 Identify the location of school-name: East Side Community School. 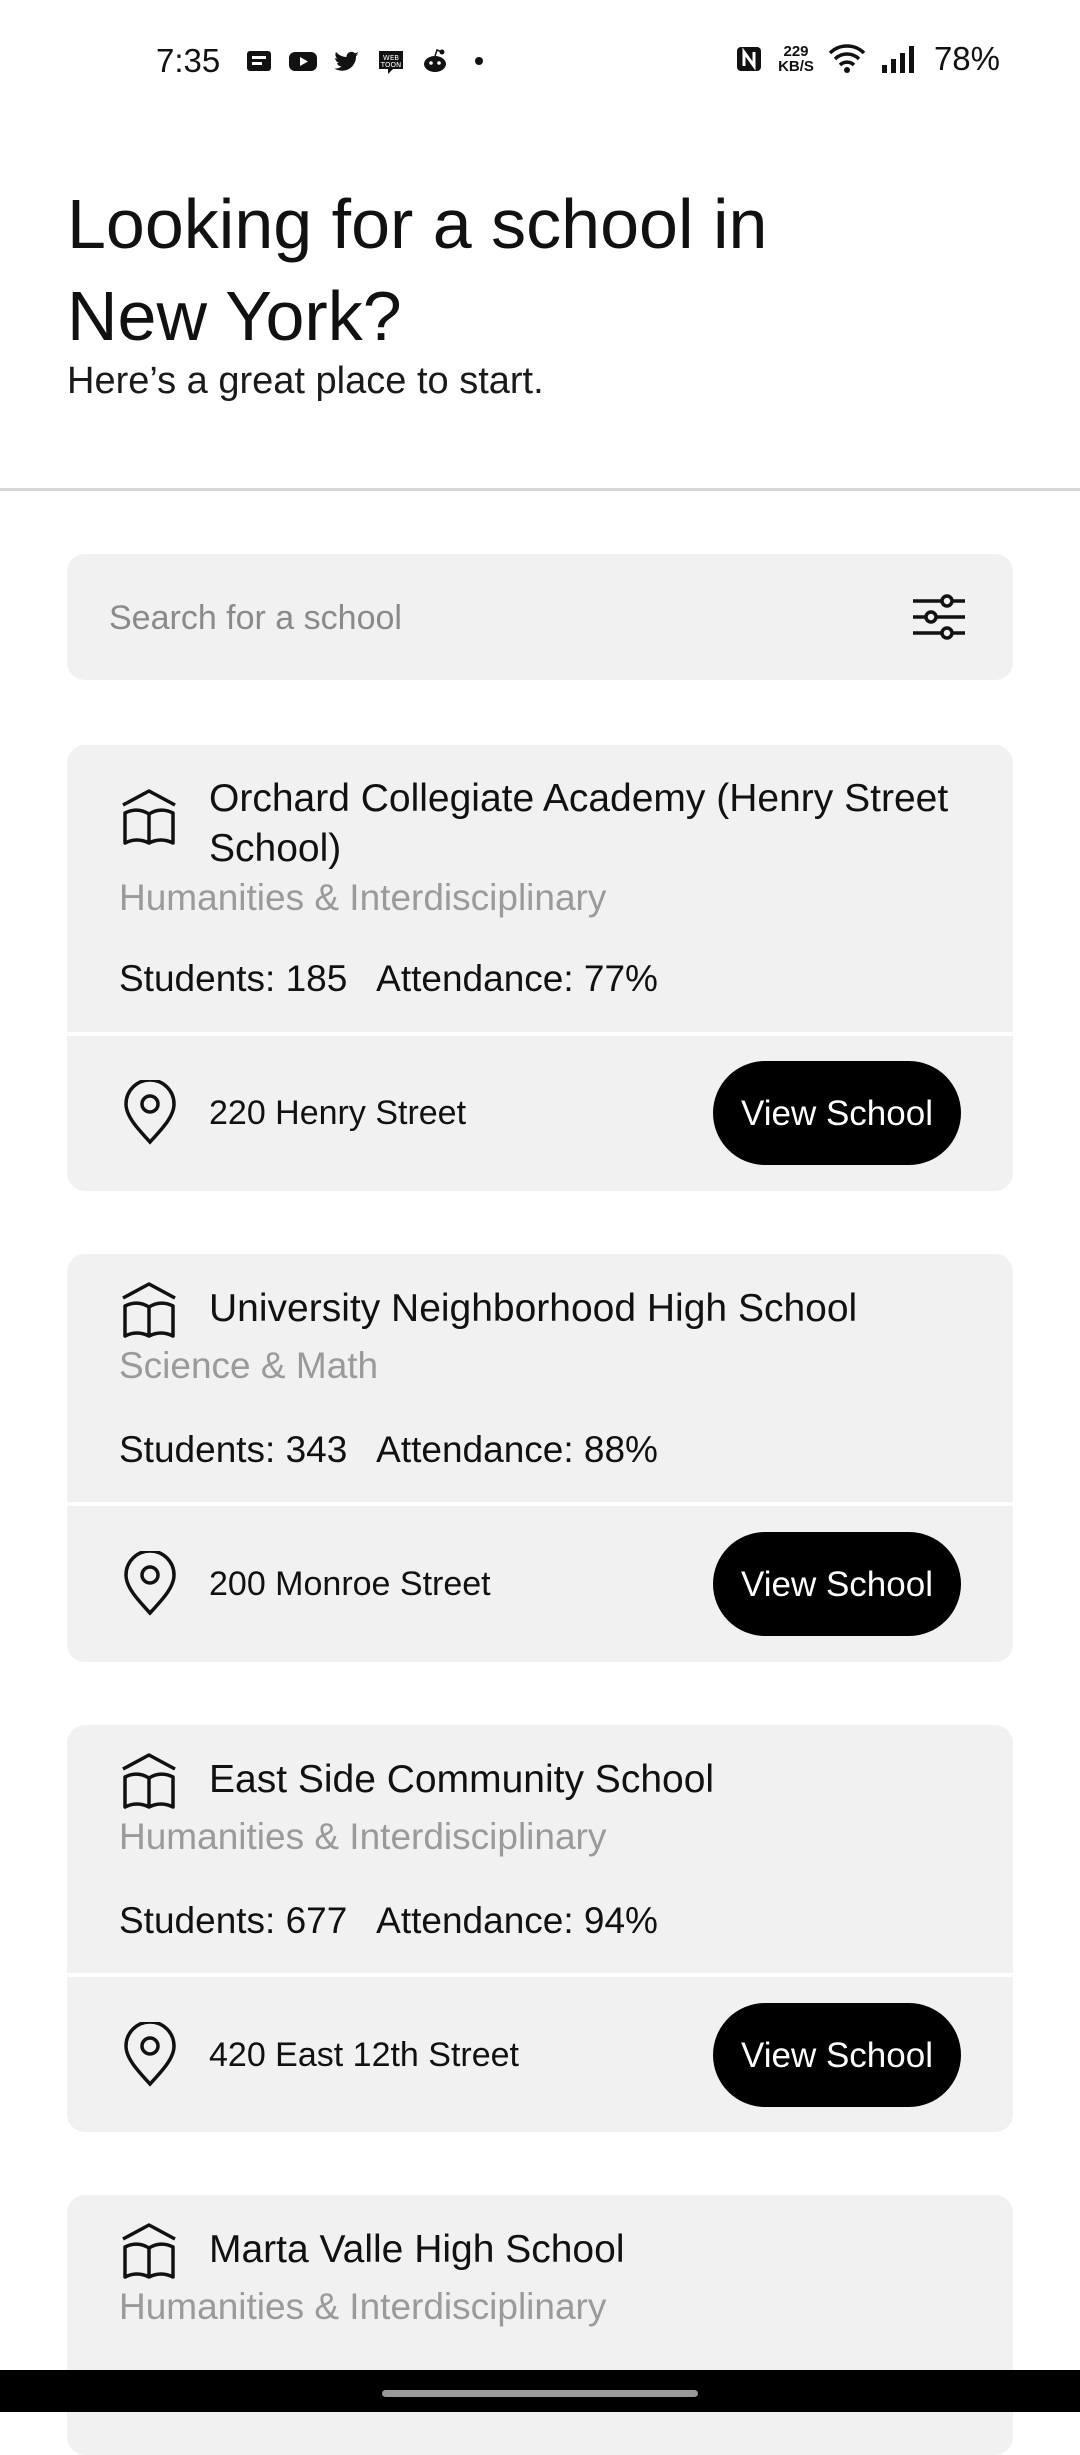
(462, 1779).